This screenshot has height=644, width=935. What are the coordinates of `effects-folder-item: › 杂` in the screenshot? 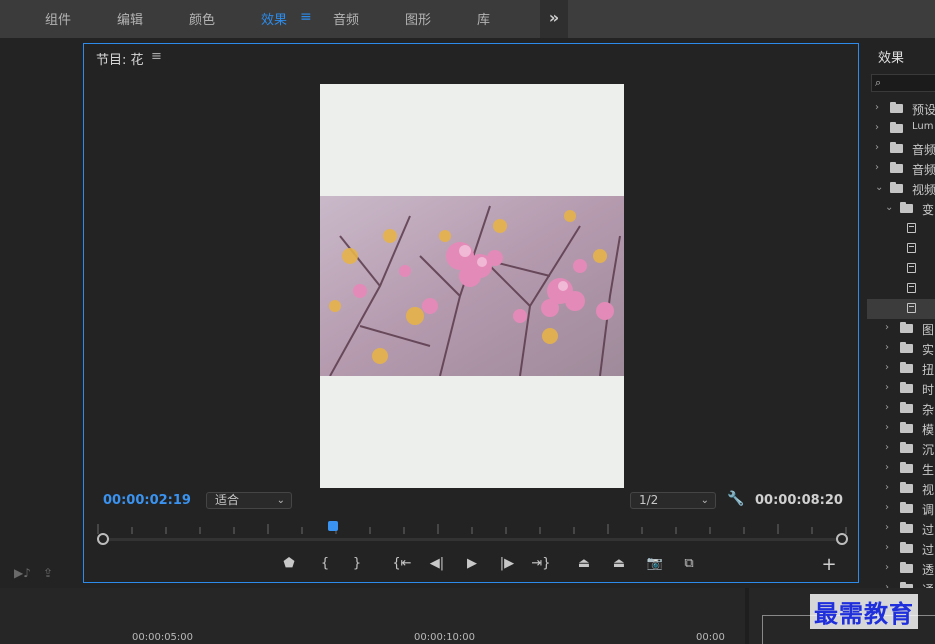 It's located at (901, 409).